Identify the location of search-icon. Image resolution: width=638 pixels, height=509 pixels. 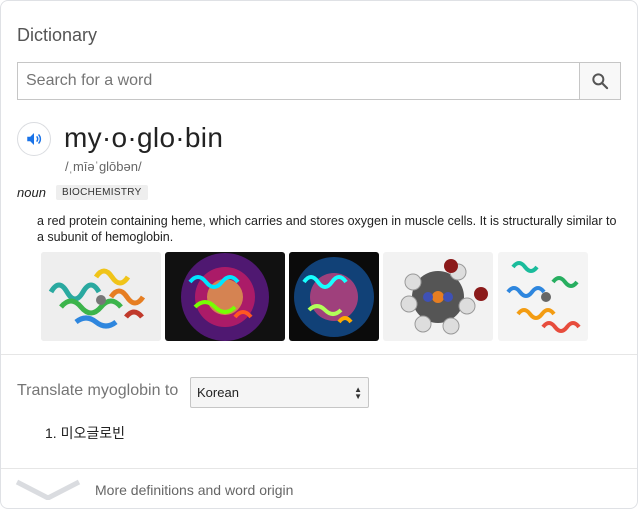
(600, 81).